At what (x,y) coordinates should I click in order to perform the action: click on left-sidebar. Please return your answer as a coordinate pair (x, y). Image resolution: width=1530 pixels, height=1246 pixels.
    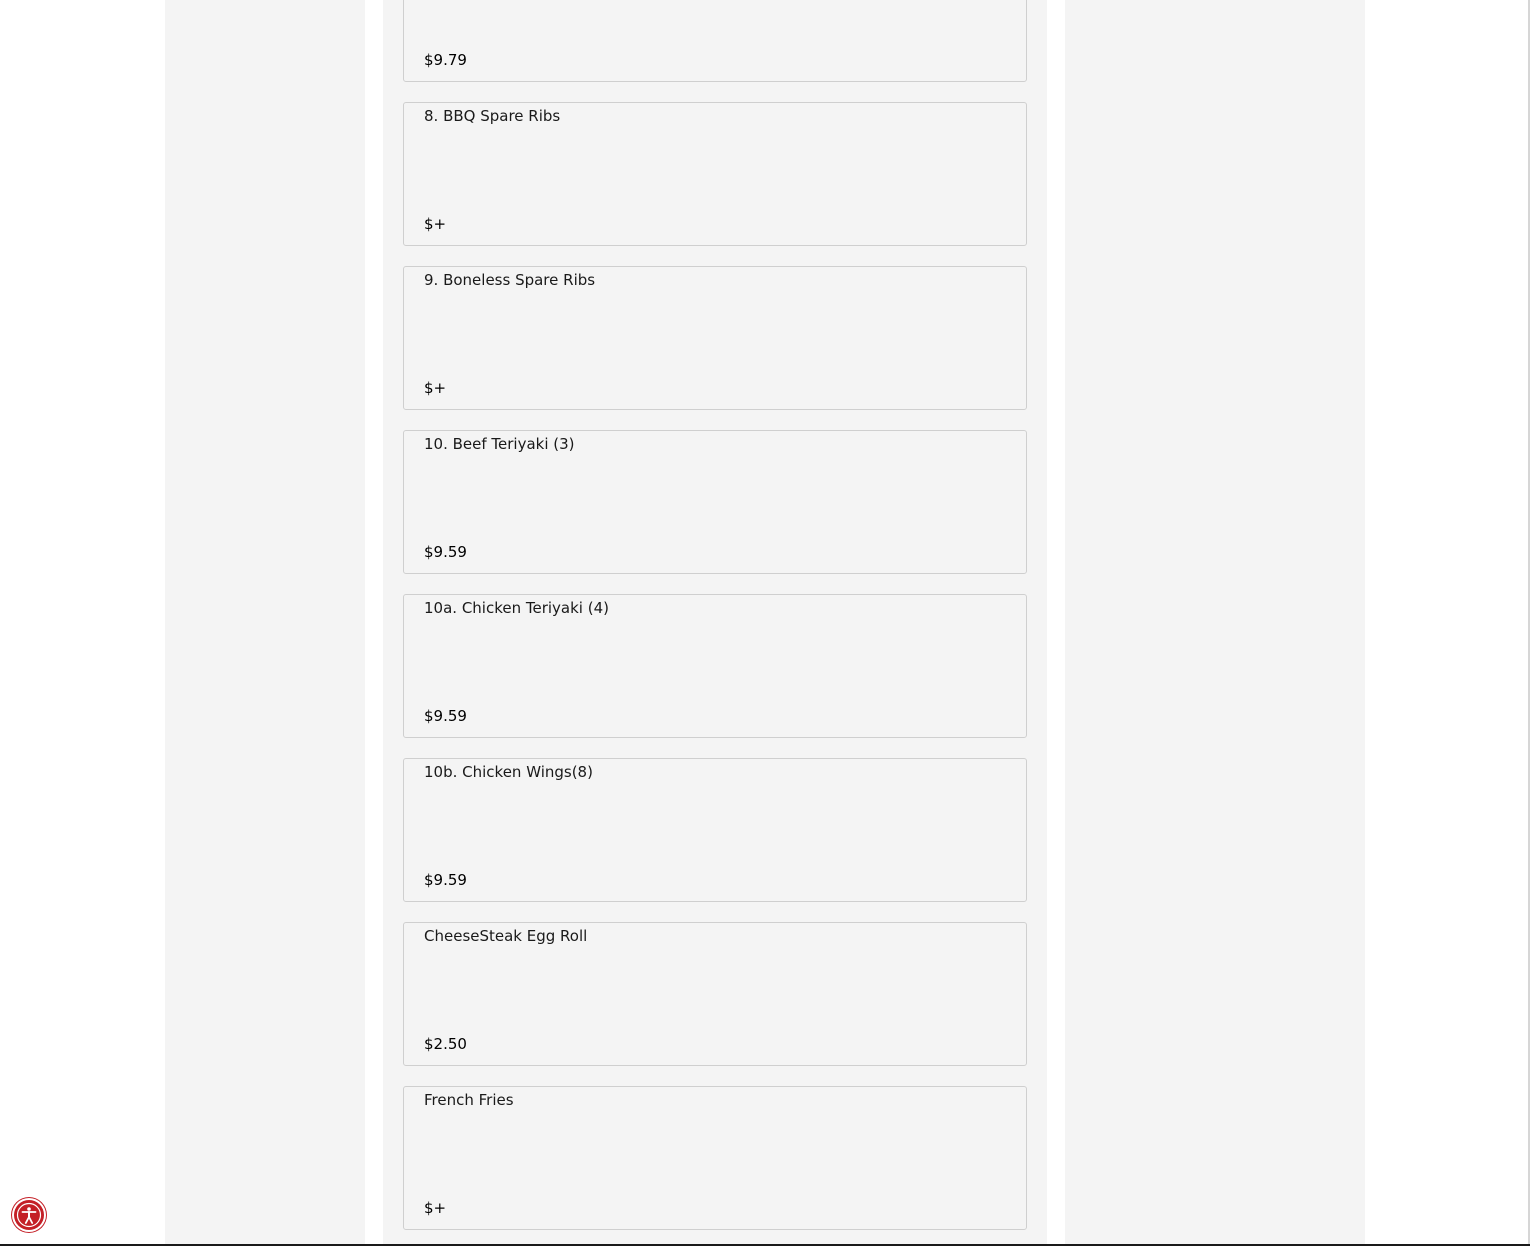
    Looking at the image, I should click on (265, 622).